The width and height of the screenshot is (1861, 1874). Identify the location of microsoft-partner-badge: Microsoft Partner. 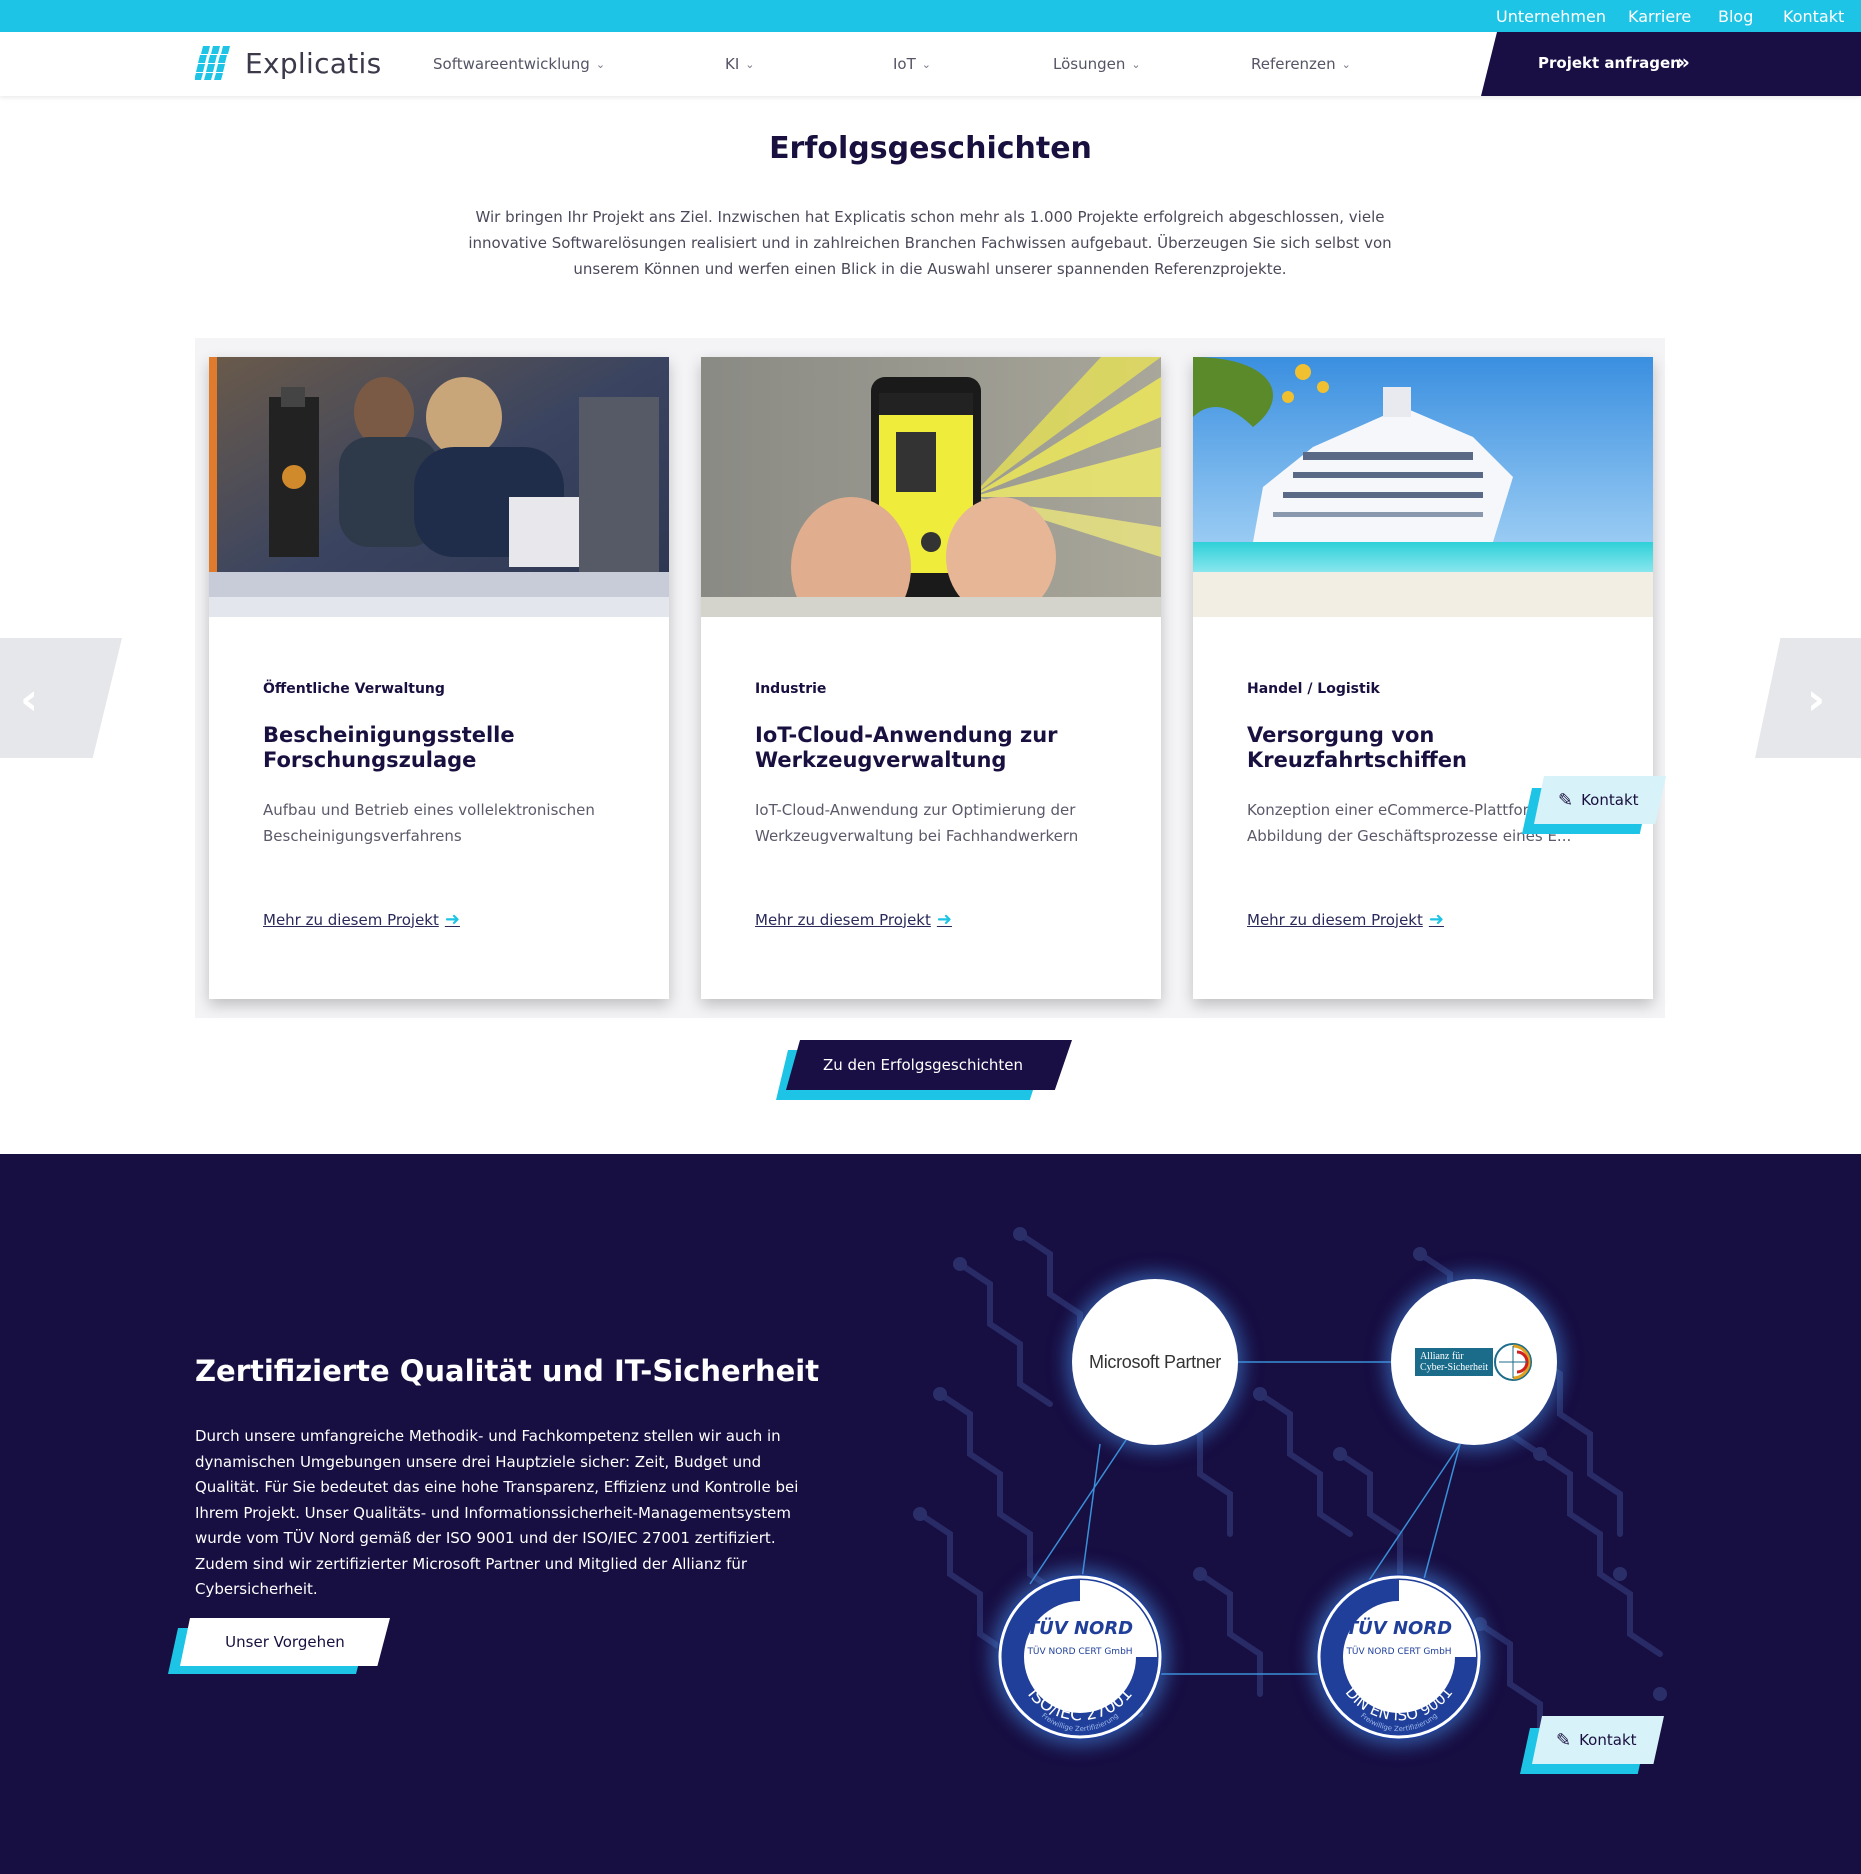
(1155, 1362).